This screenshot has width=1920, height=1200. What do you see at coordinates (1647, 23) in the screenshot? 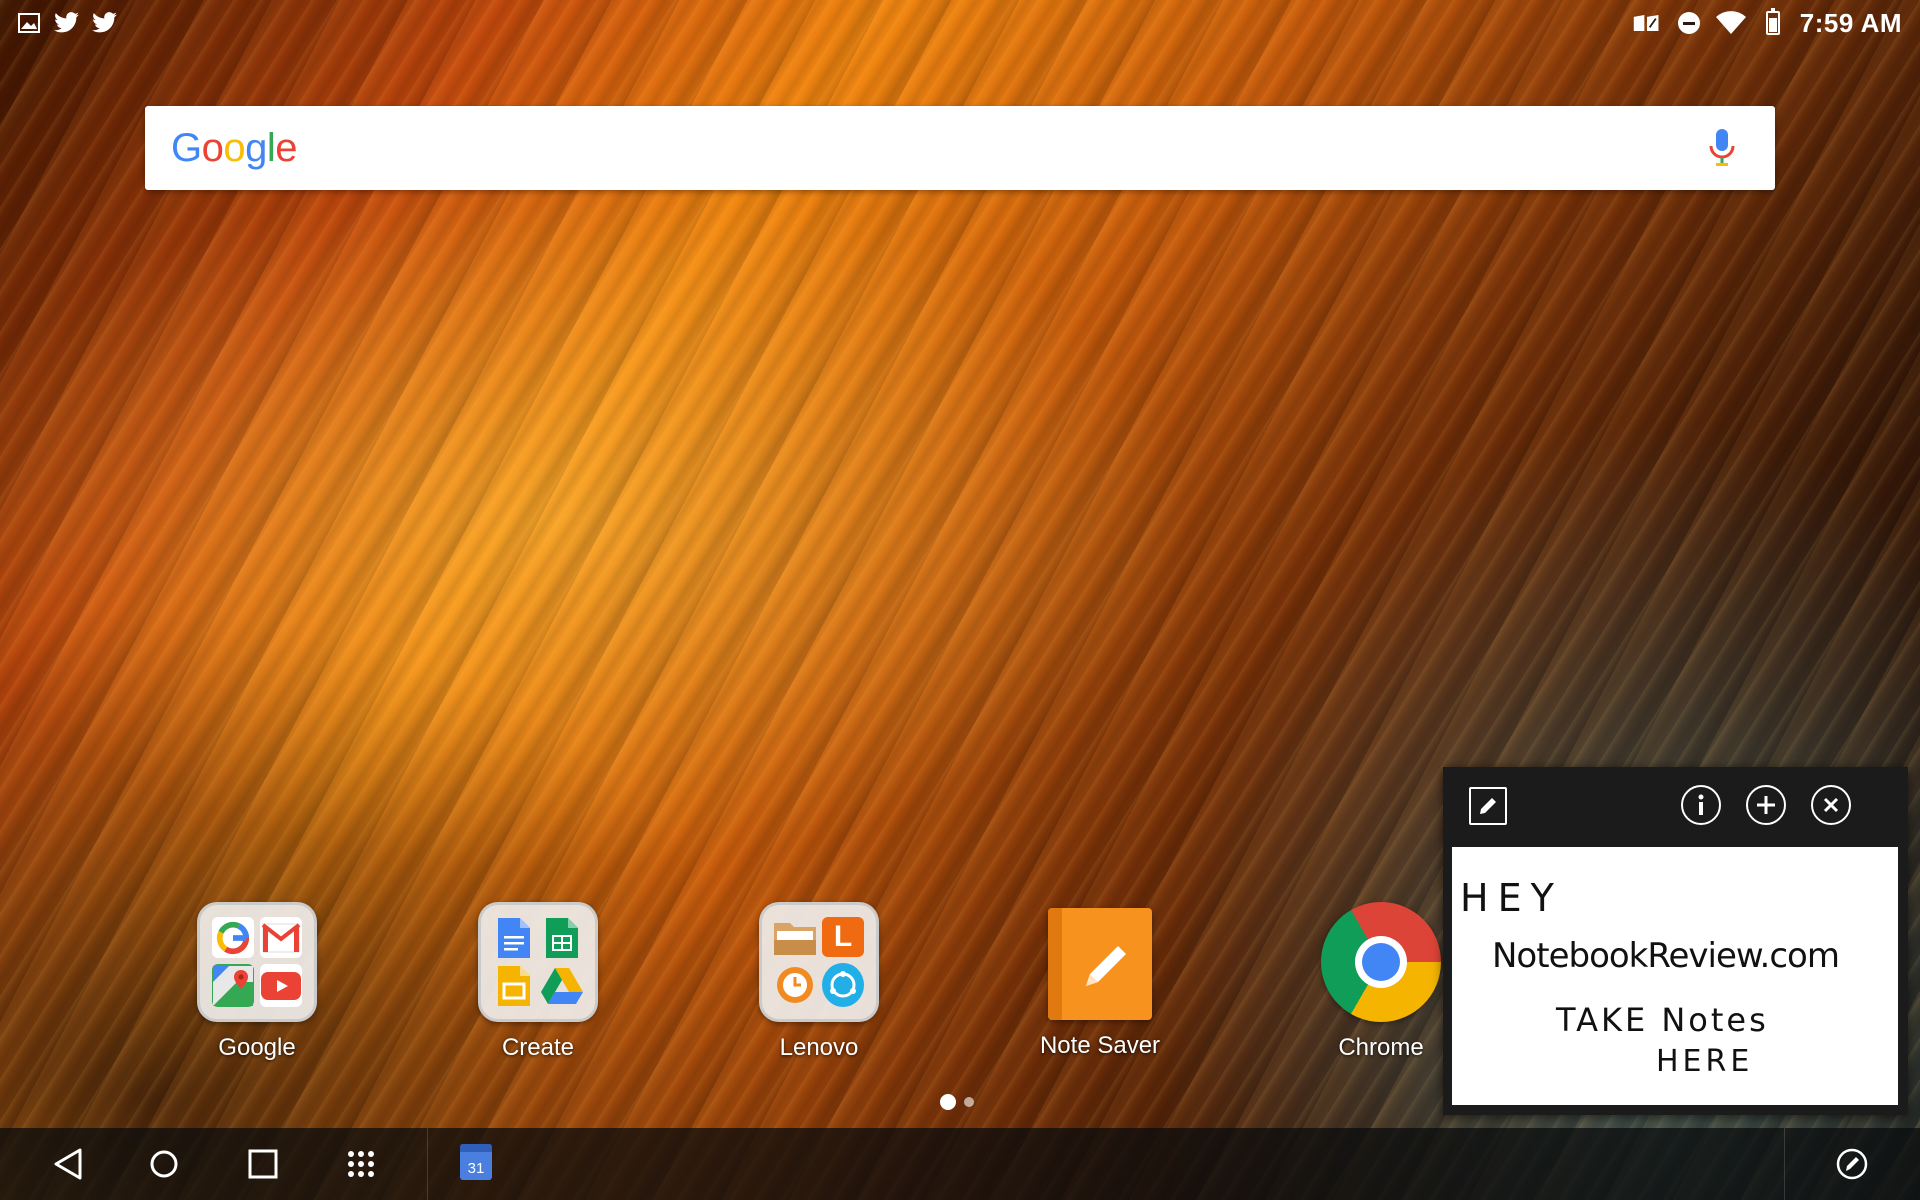
I see `nfc-icon` at bounding box center [1647, 23].